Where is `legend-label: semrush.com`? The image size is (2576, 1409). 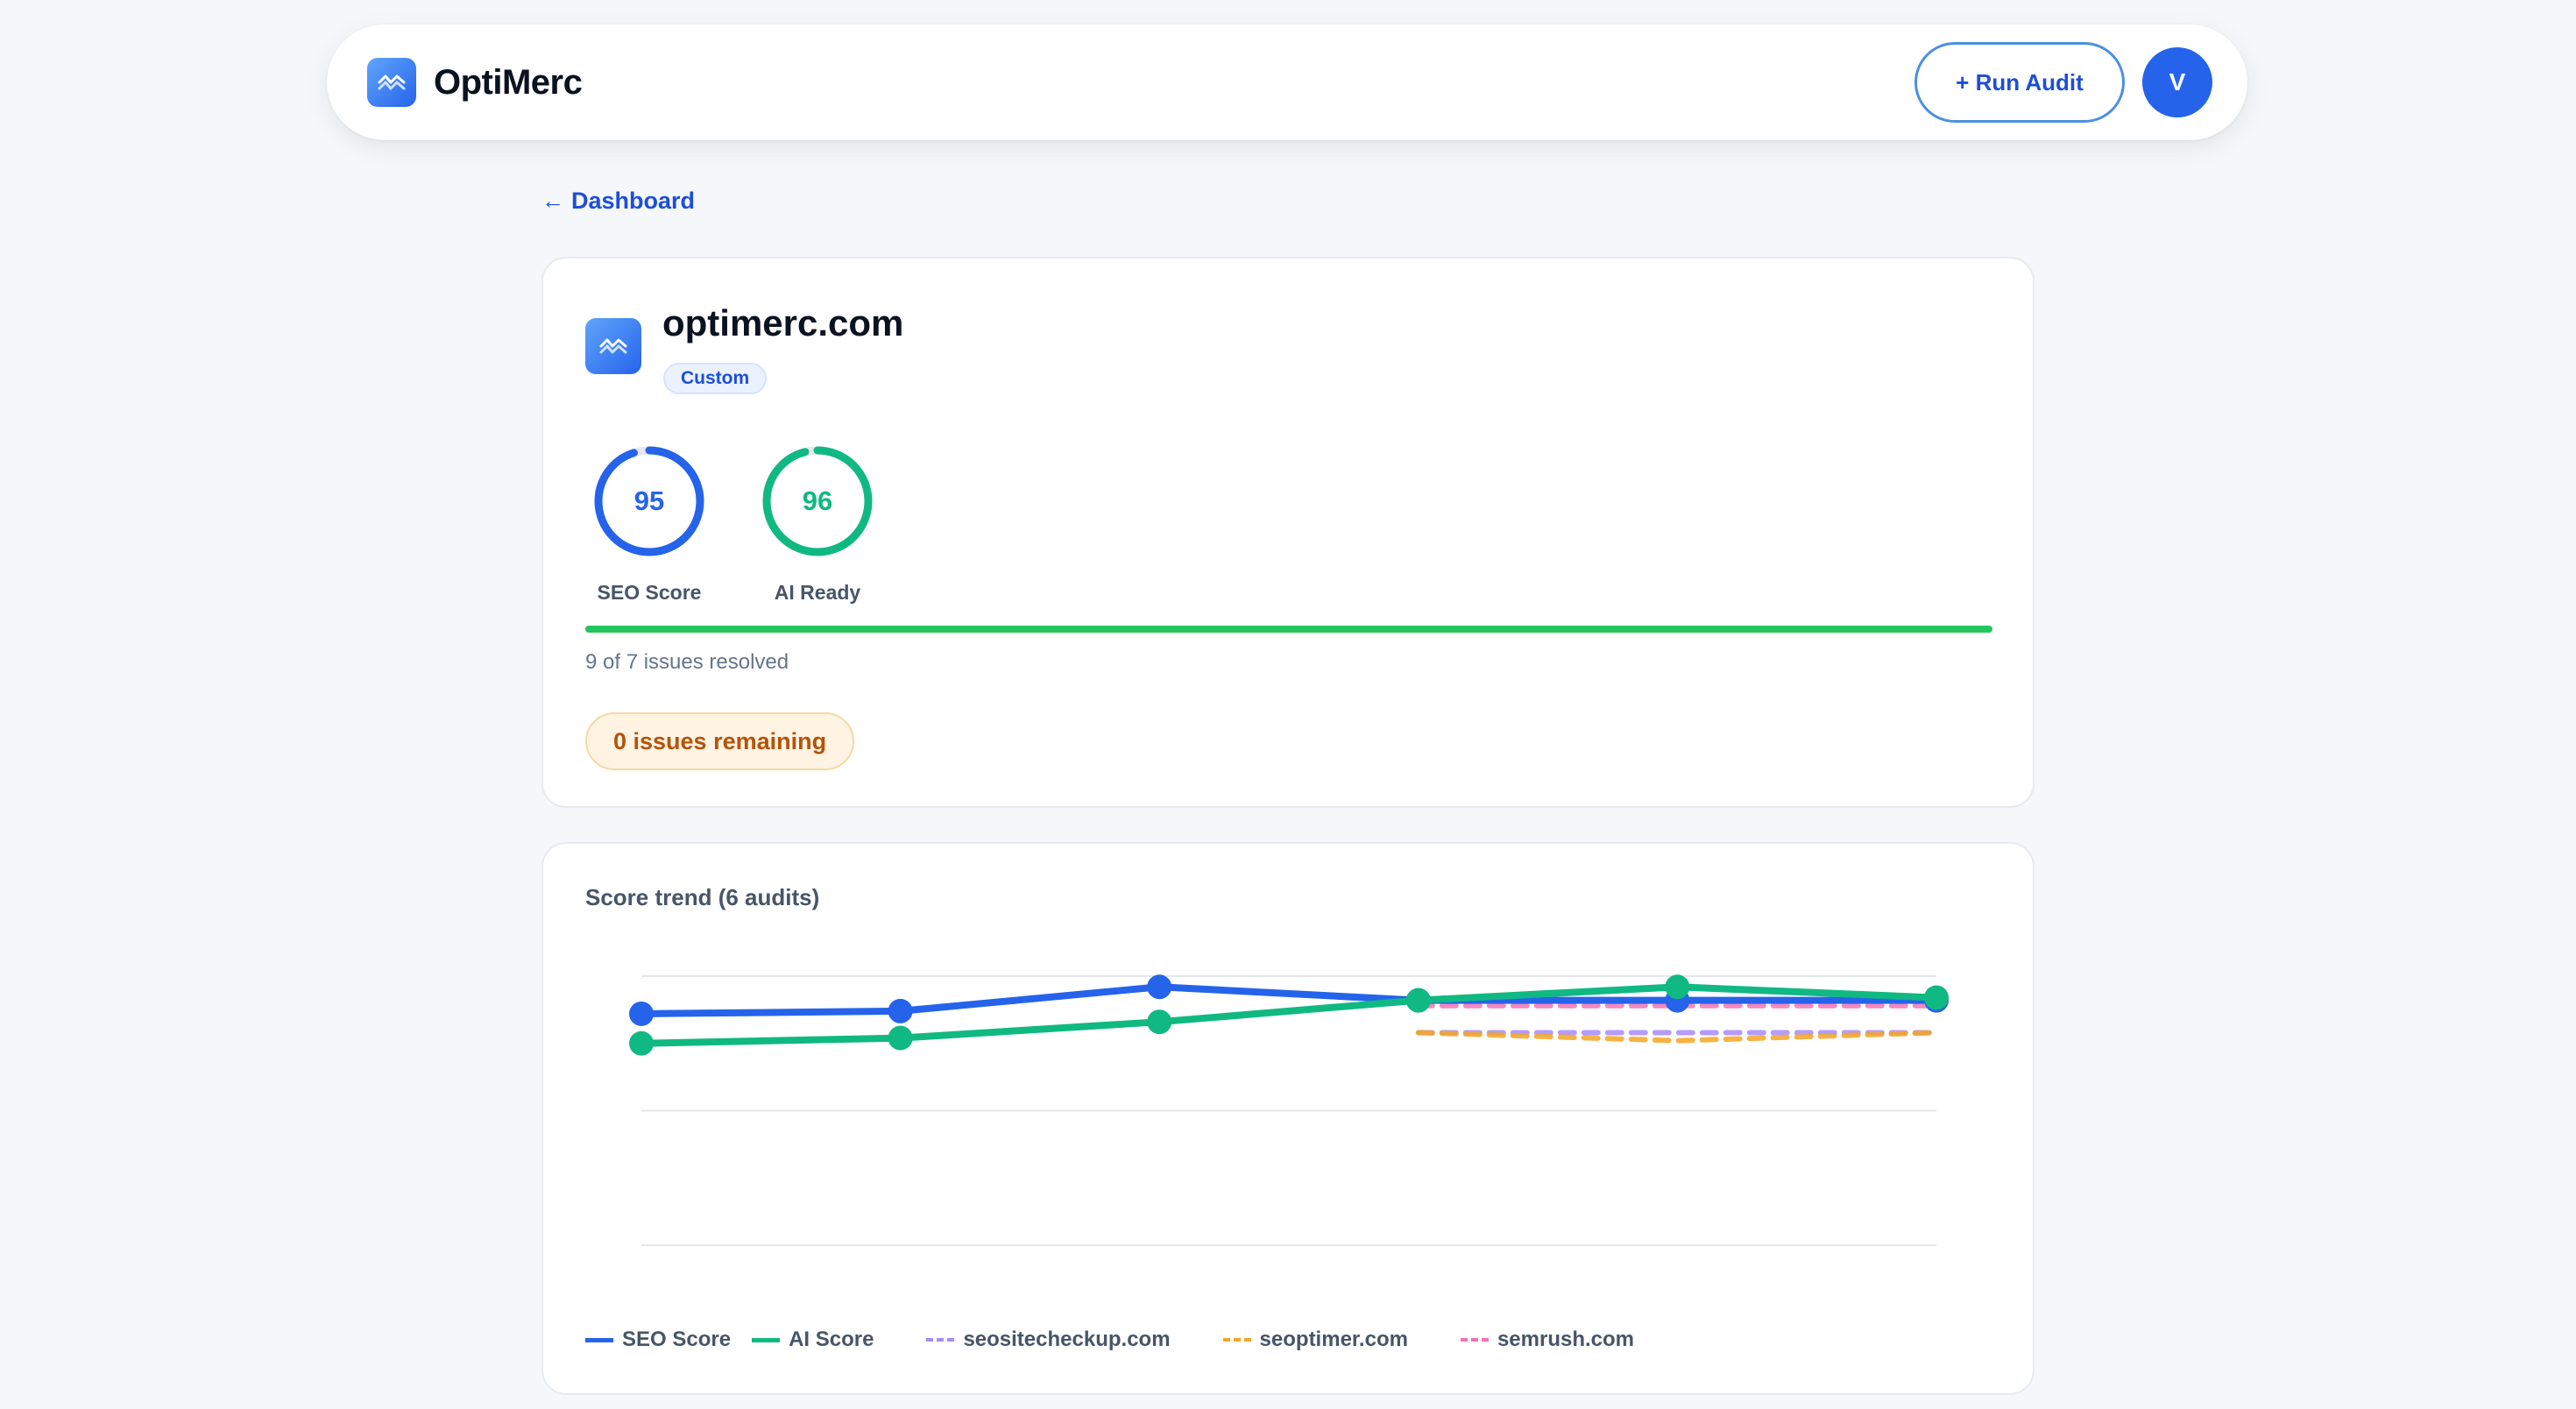
legend-label: semrush.com is located at coordinates (1566, 1339).